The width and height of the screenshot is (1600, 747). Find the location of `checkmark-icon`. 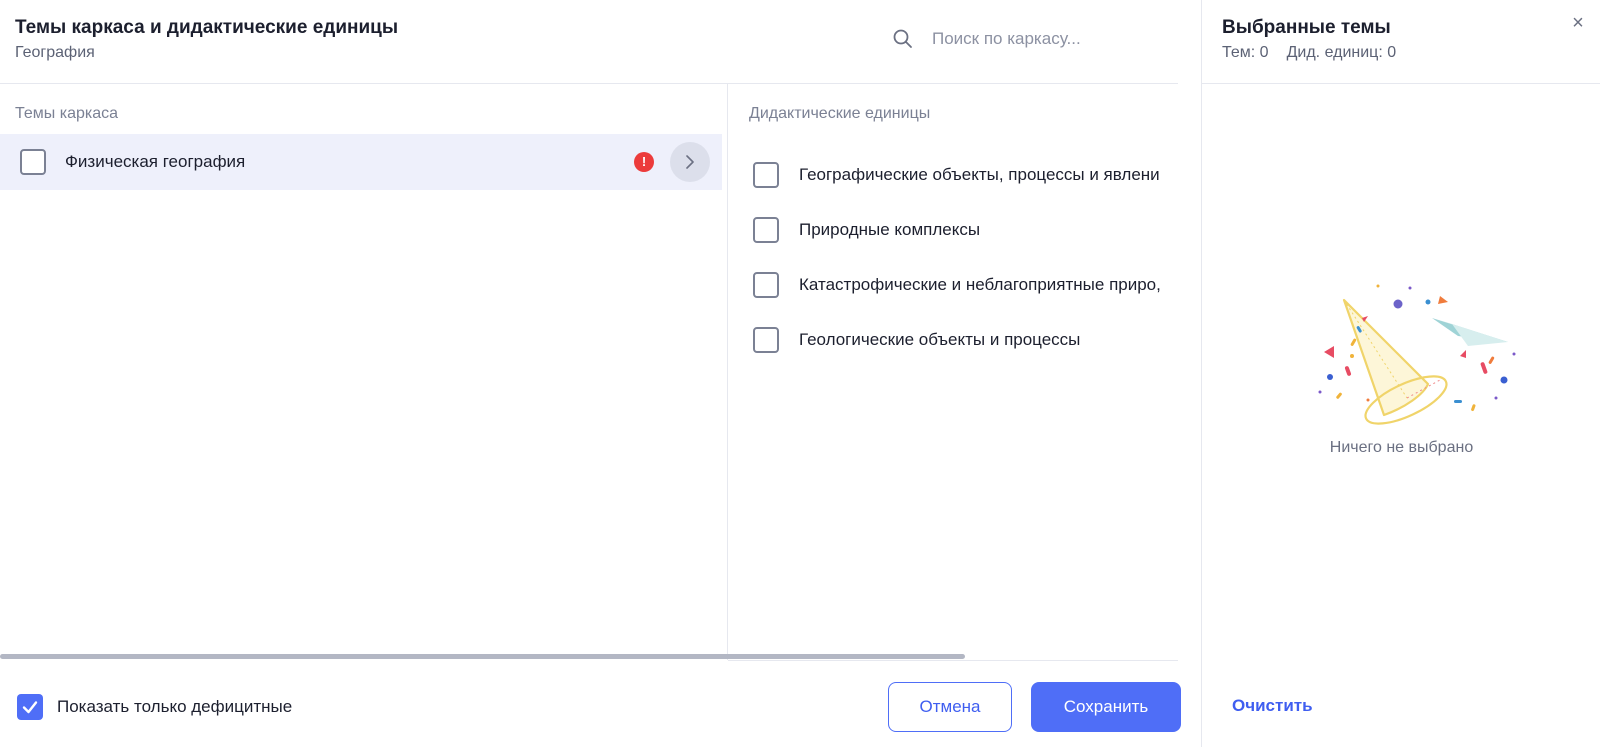

checkmark-icon is located at coordinates (30, 707).